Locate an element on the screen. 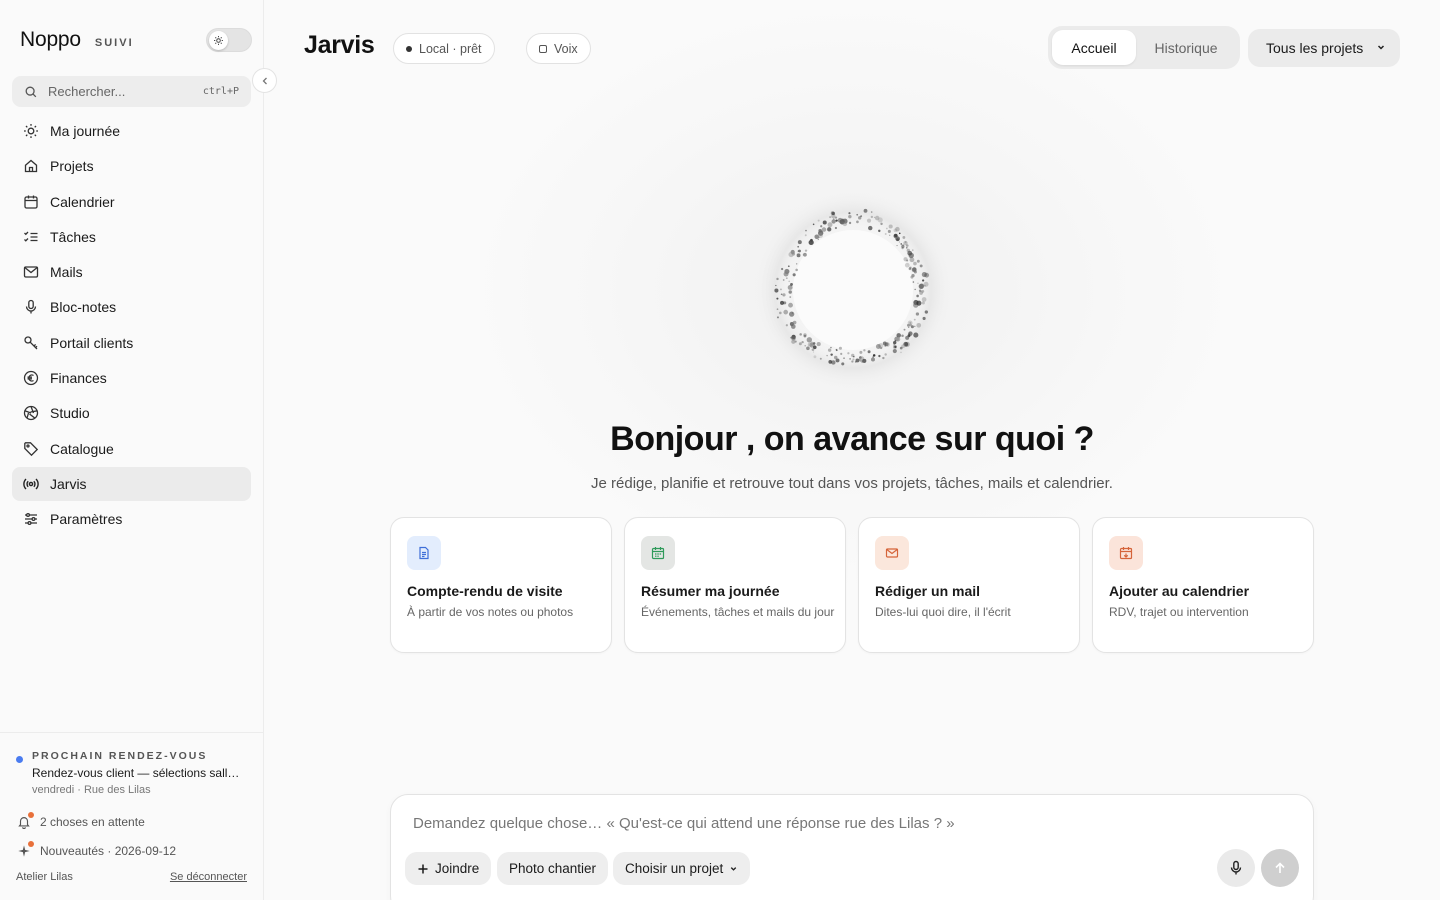 The image size is (1440, 900). card-title: Ajouter au calendrier is located at coordinates (1179, 591).